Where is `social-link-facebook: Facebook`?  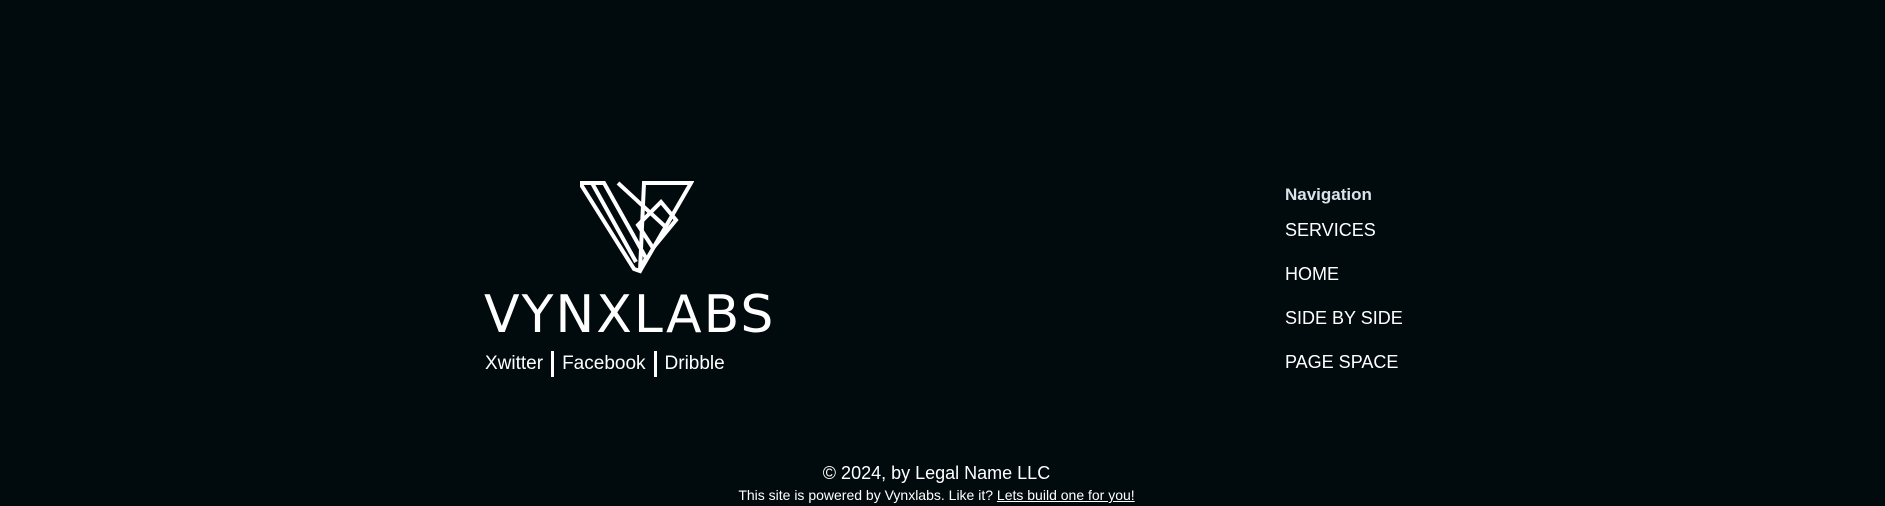 social-link-facebook: Facebook is located at coordinates (603, 364).